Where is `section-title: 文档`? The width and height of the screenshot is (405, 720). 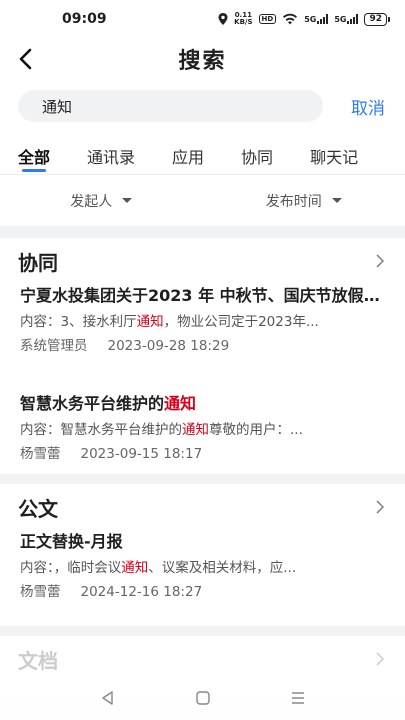
section-title: 文档 is located at coordinates (38, 660).